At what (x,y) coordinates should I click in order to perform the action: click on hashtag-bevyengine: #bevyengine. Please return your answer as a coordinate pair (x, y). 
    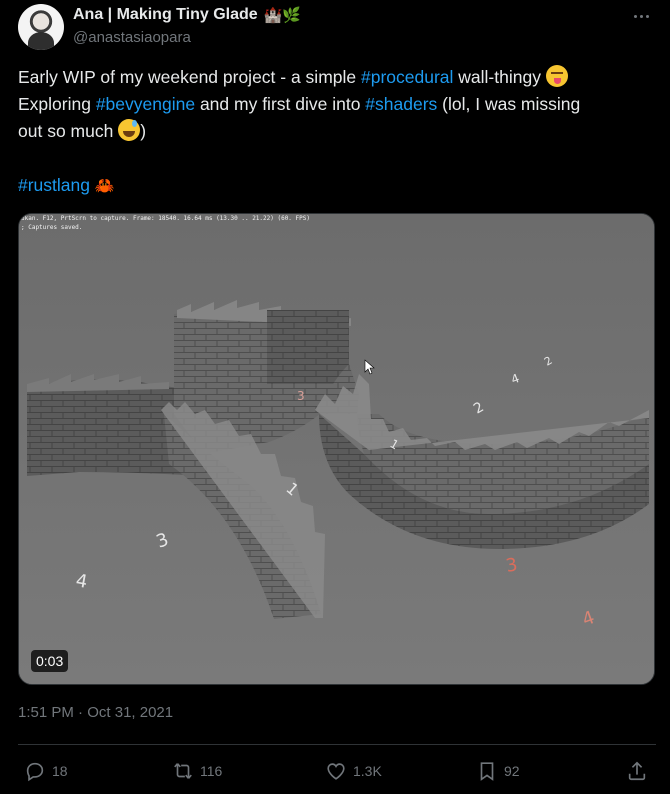
    Looking at the image, I should click on (145, 104).